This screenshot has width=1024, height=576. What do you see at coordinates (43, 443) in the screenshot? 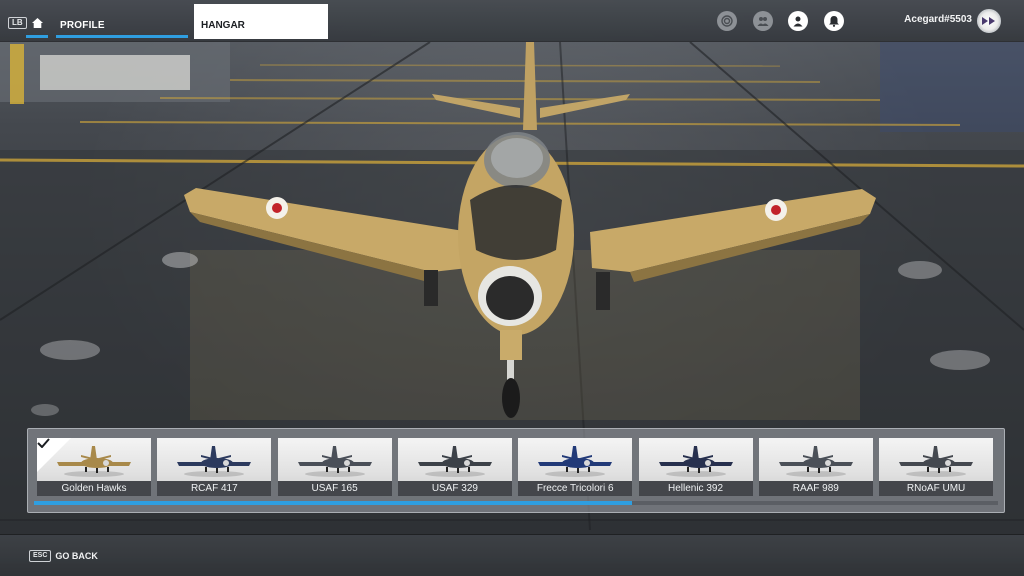
I see `checkmark-icon` at bounding box center [43, 443].